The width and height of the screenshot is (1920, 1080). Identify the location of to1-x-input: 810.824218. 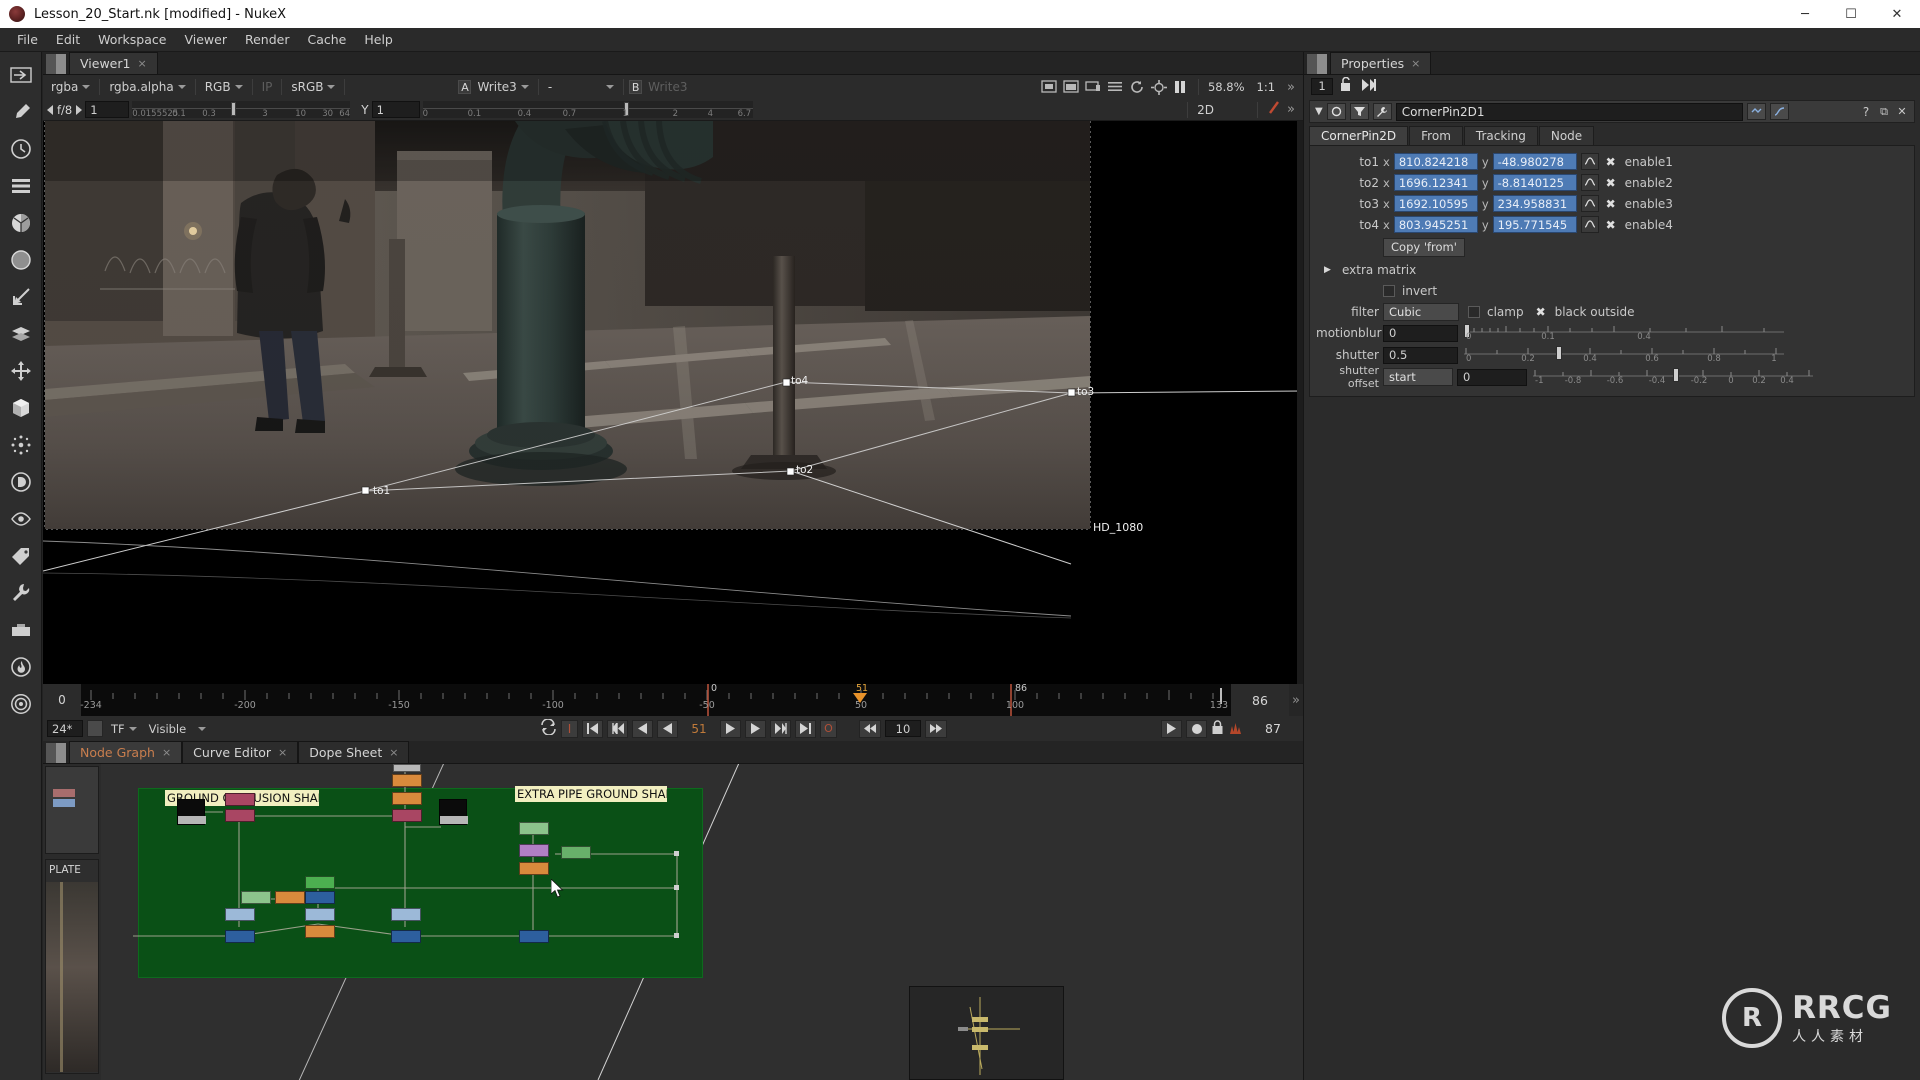
(1435, 161).